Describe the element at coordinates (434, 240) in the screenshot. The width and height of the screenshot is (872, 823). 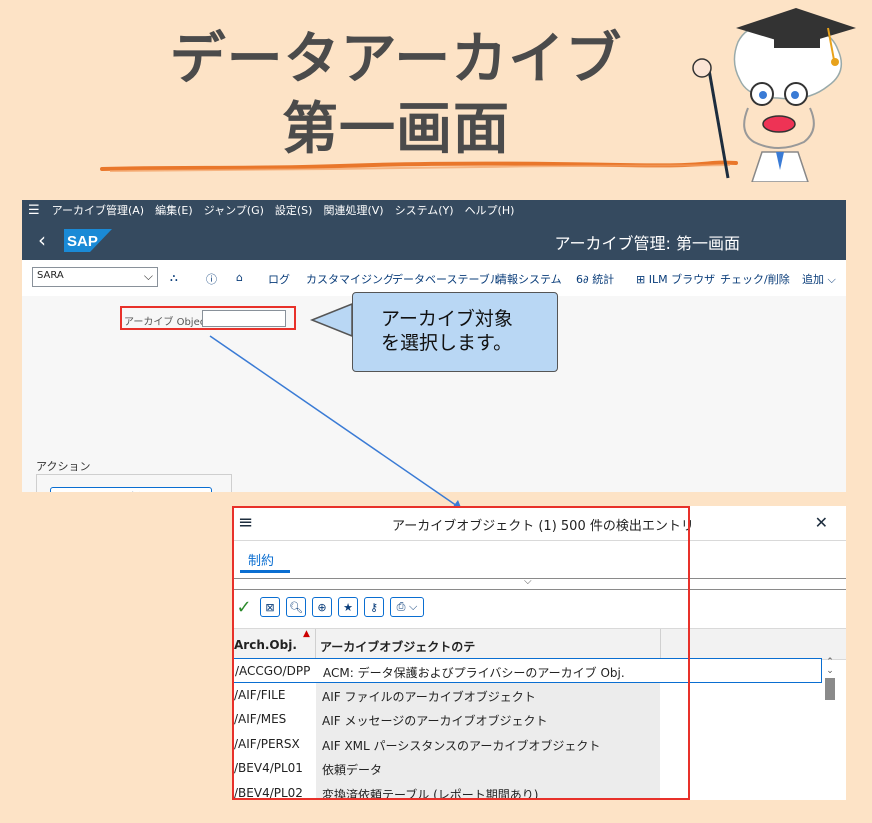
I see `shell-bar: ‹ SAP アーカイブ管理: 第一画面` at that location.